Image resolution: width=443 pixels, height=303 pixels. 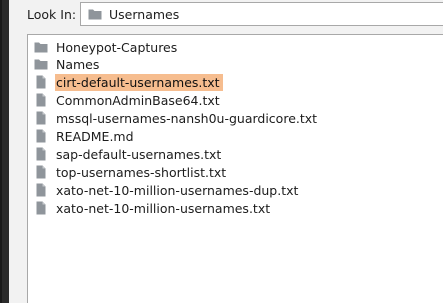 I want to click on list-item-file: README.md, so click(x=85, y=136).